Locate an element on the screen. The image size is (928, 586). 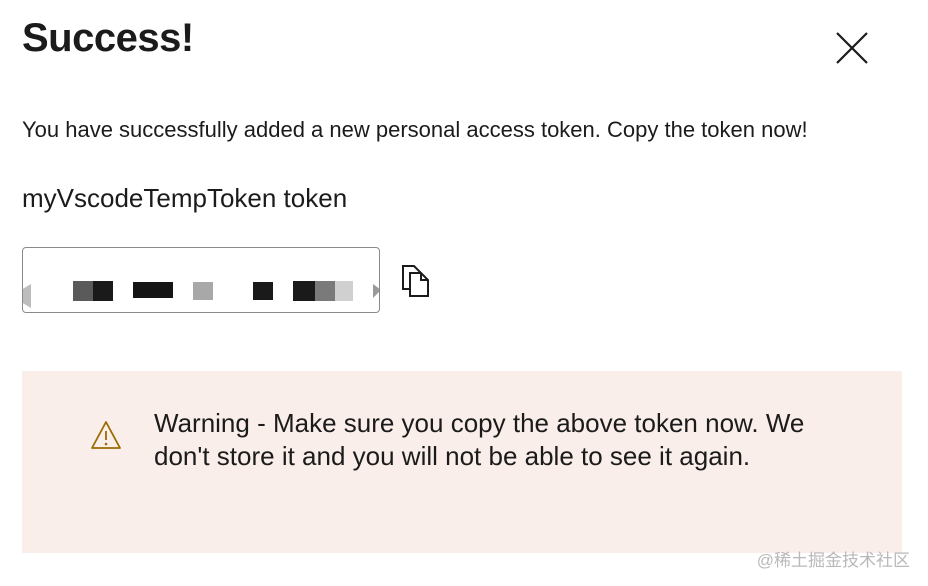
watermark: @稀土掘金技术社区 is located at coordinates (833, 560).